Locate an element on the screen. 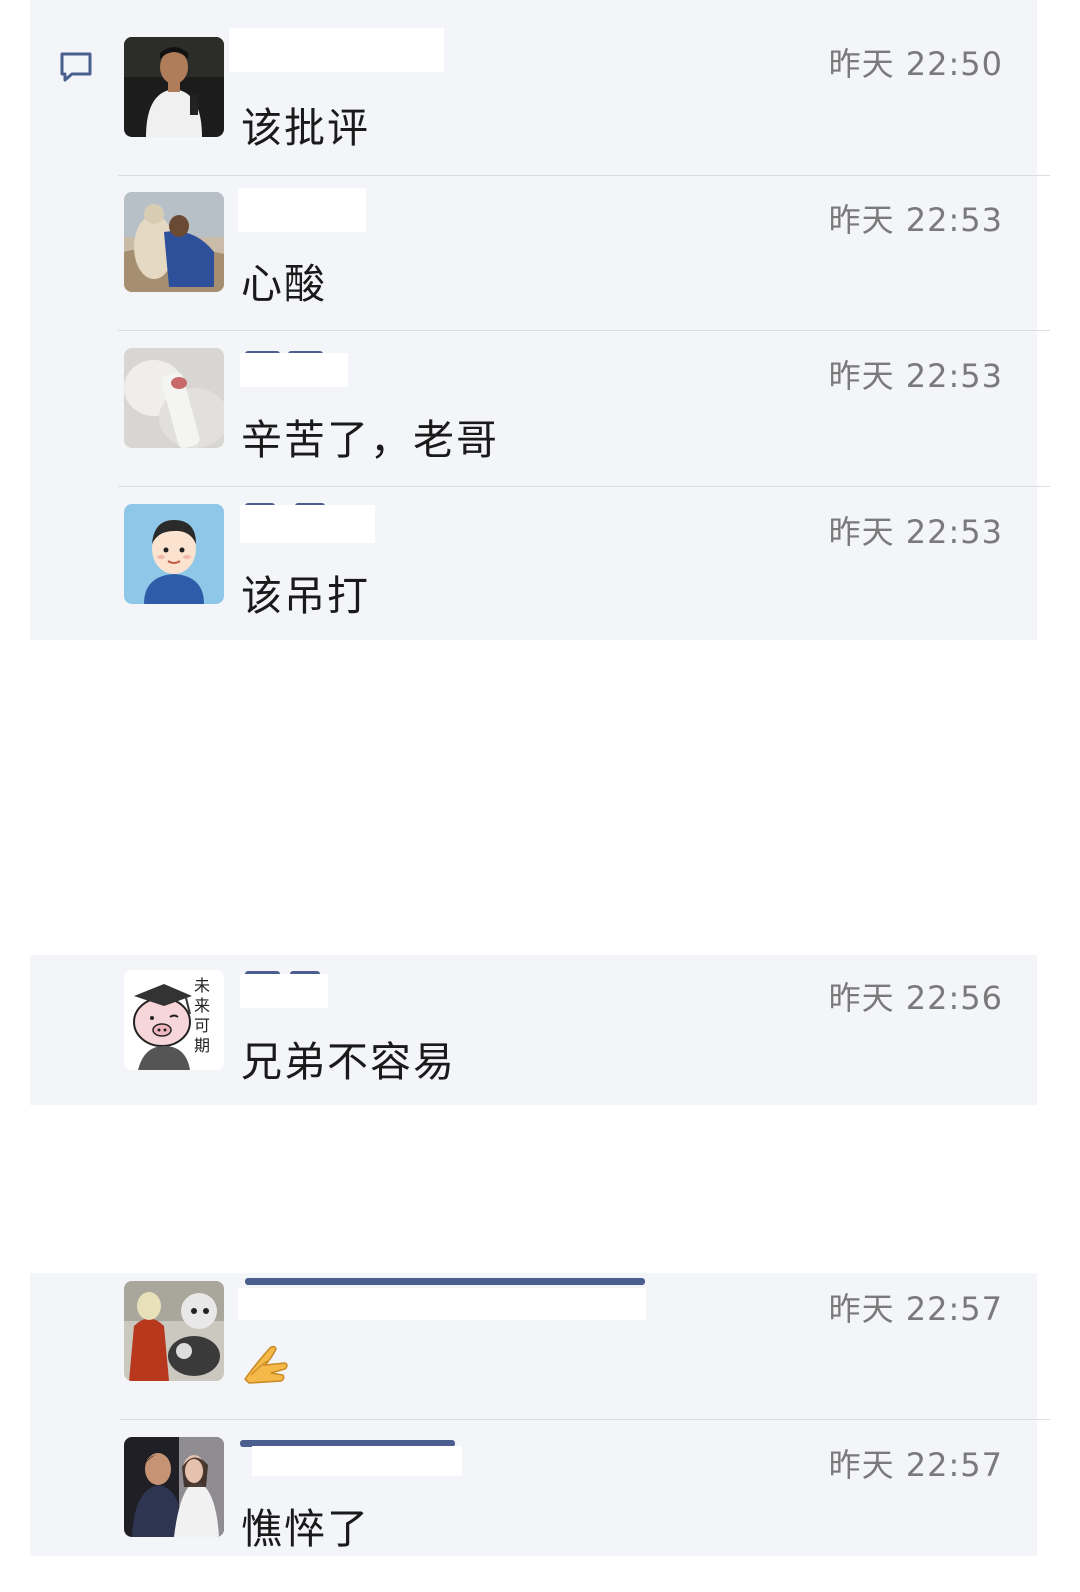 This screenshot has height=1592, width=1080. cartoon-boy-avatar is located at coordinates (174, 554).